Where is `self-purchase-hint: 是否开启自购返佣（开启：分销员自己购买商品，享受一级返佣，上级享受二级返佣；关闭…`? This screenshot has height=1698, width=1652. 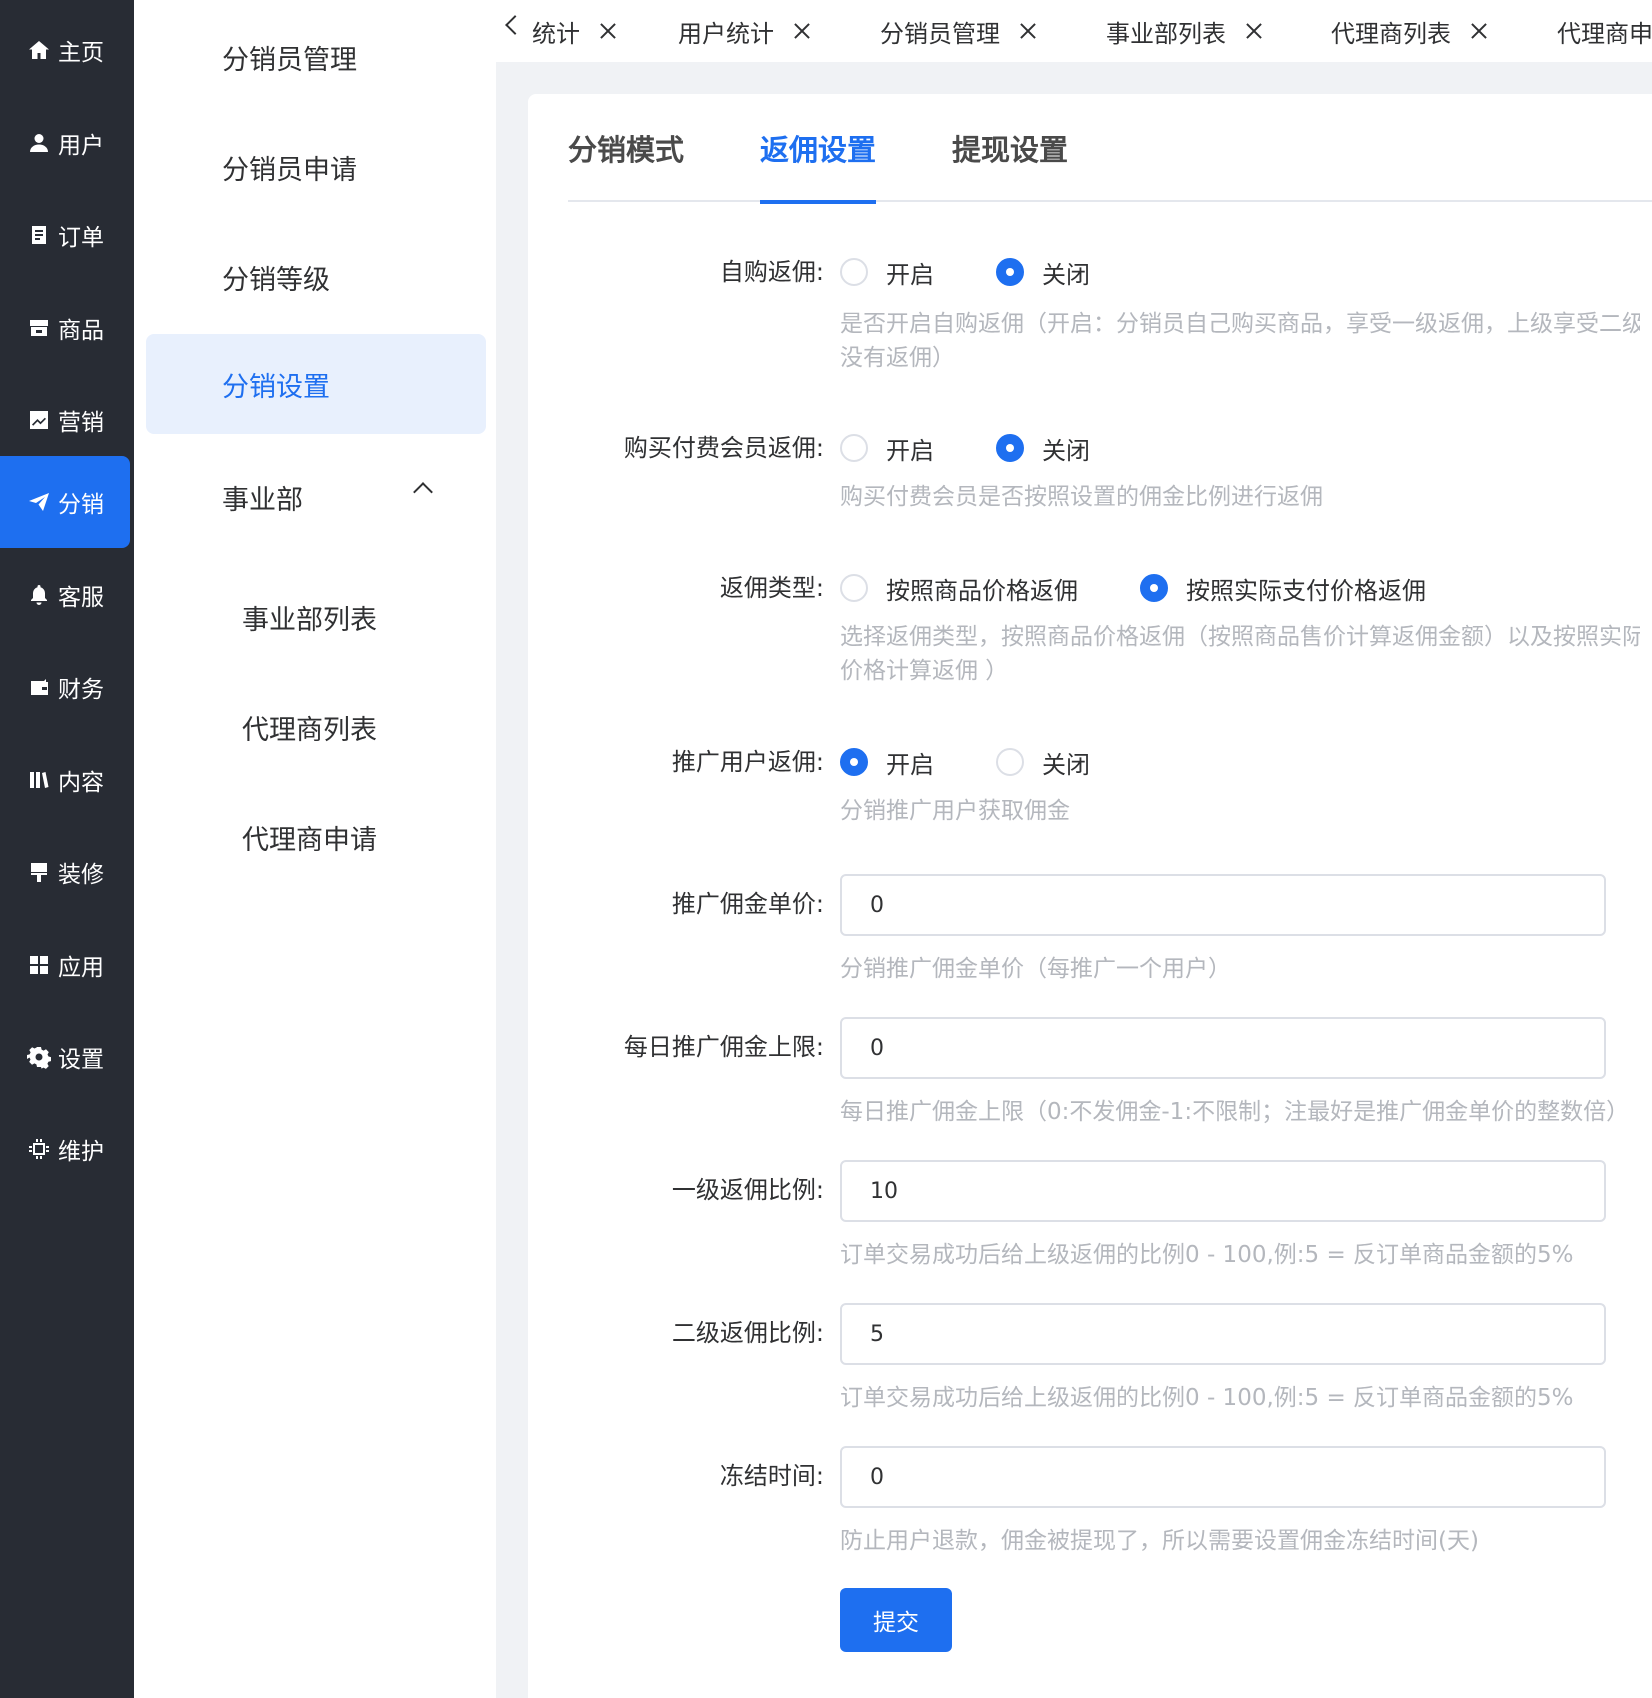 self-purchase-hint: 是否开启自购返佣（开启：分销员自己购买商品，享受一级返佣，上级享受二级返佣；关闭… is located at coordinates (1240, 324).